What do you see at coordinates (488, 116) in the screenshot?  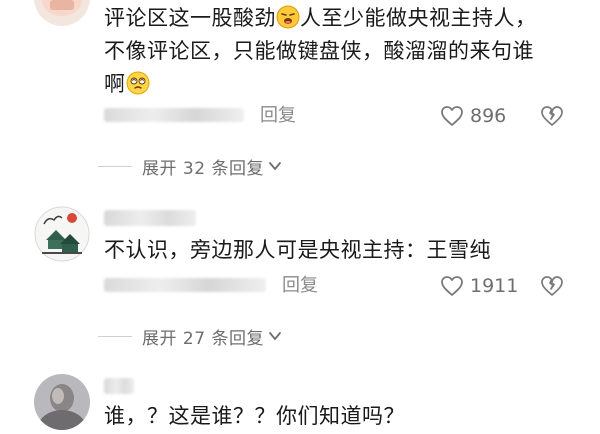 I see `like-count: 896` at bounding box center [488, 116].